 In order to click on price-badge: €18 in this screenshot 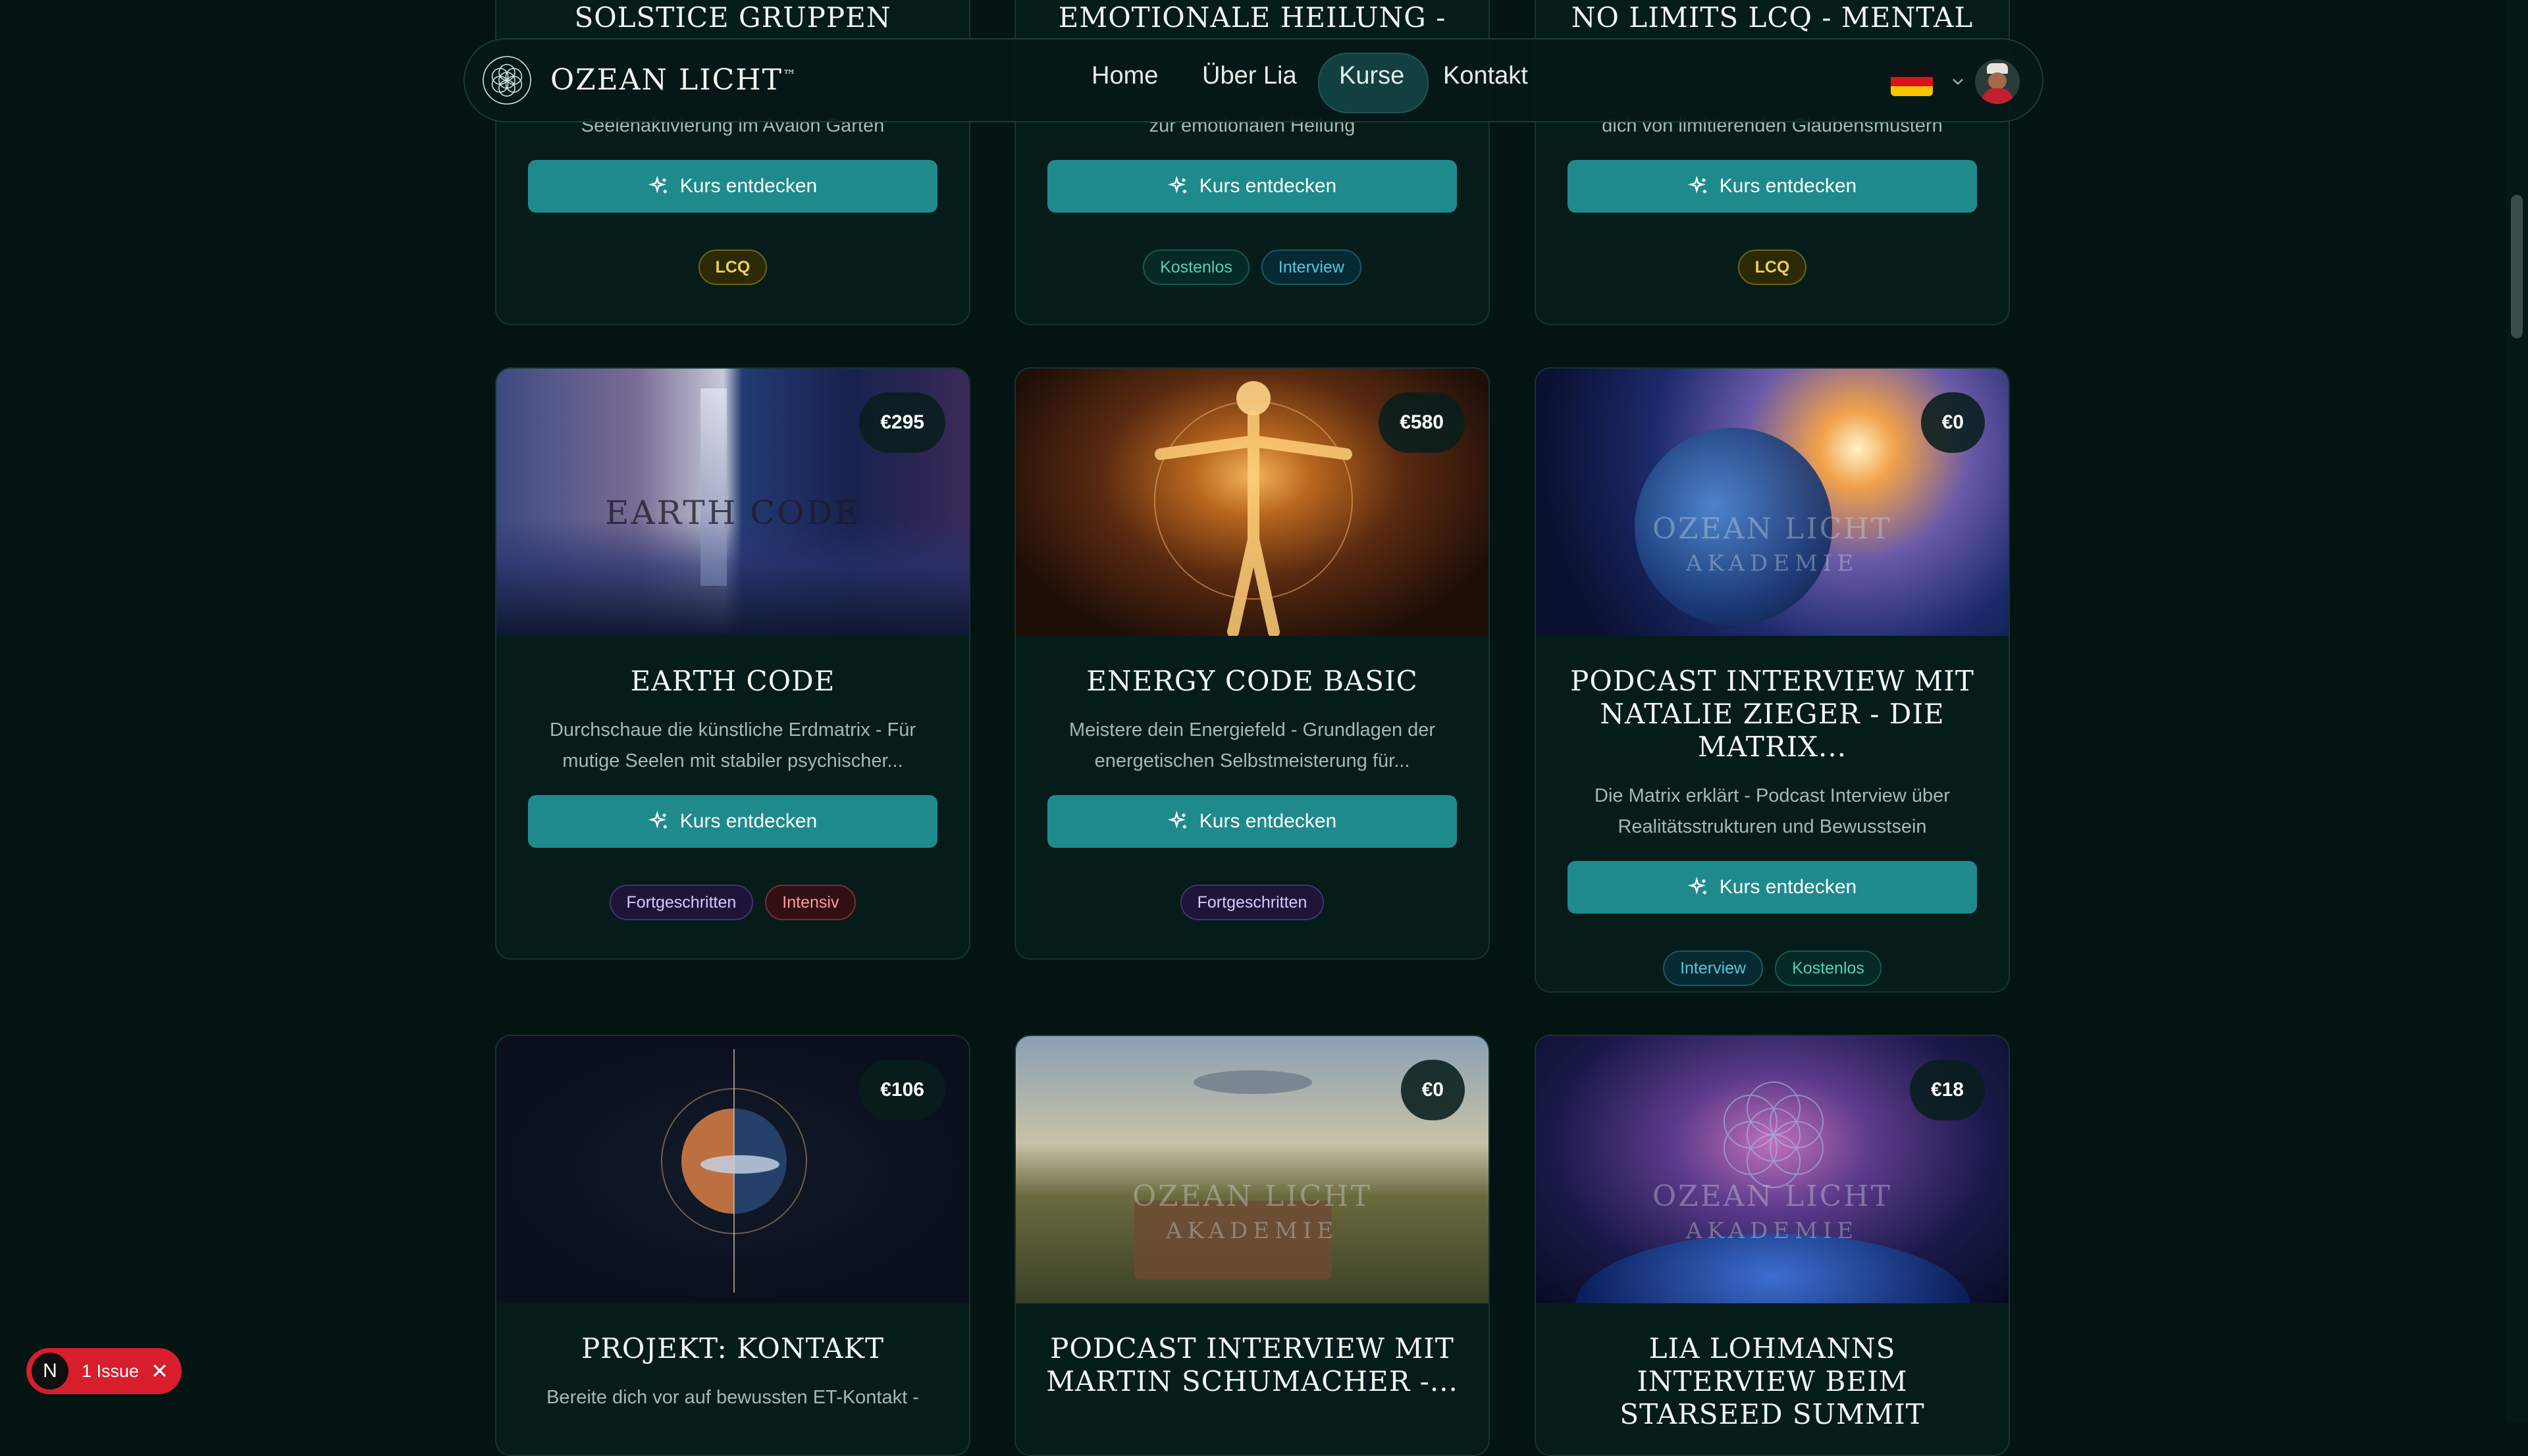, I will do `click(1947, 1090)`.